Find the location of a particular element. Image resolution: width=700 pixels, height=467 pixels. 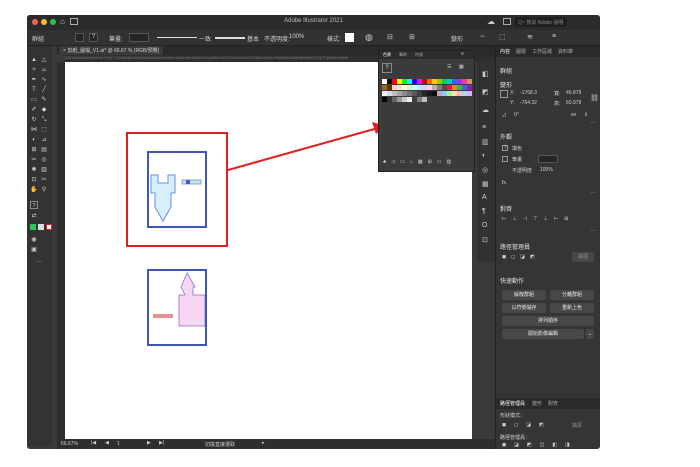

recolor-button: 重新上色 is located at coordinates (572, 308).